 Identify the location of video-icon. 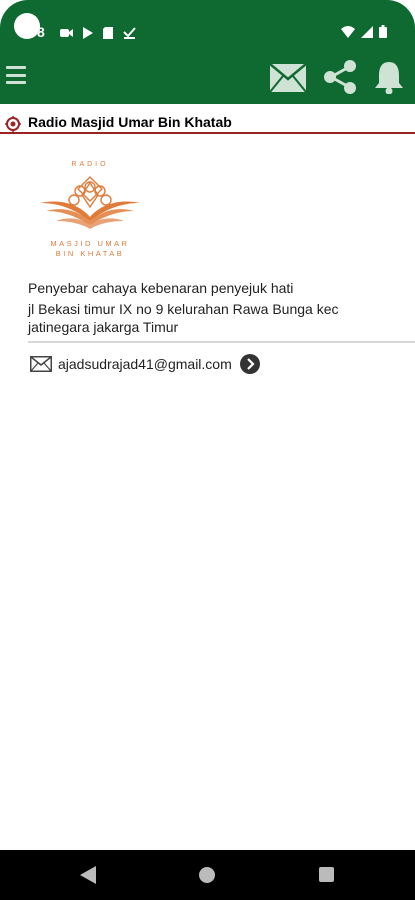
(66, 32).